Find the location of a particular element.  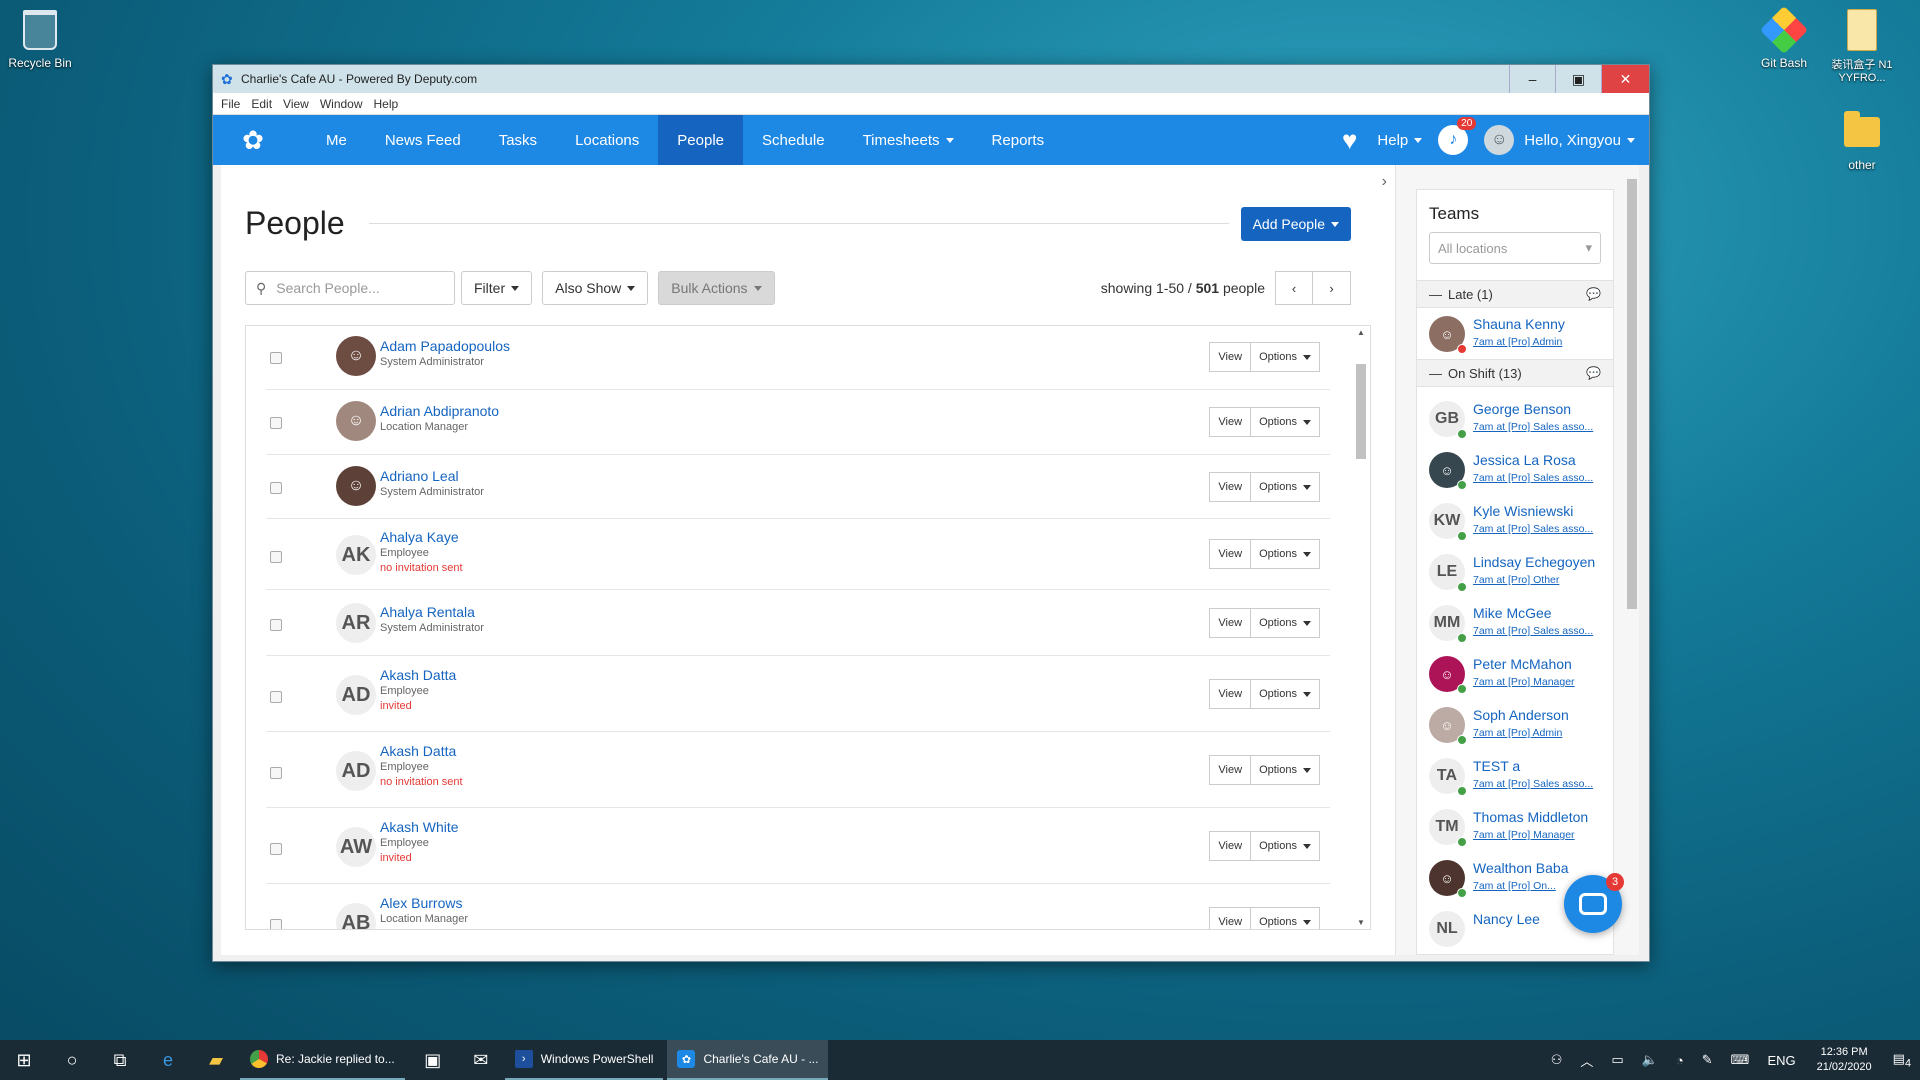

minimize-button: – is located at coordinates (1532, 79).